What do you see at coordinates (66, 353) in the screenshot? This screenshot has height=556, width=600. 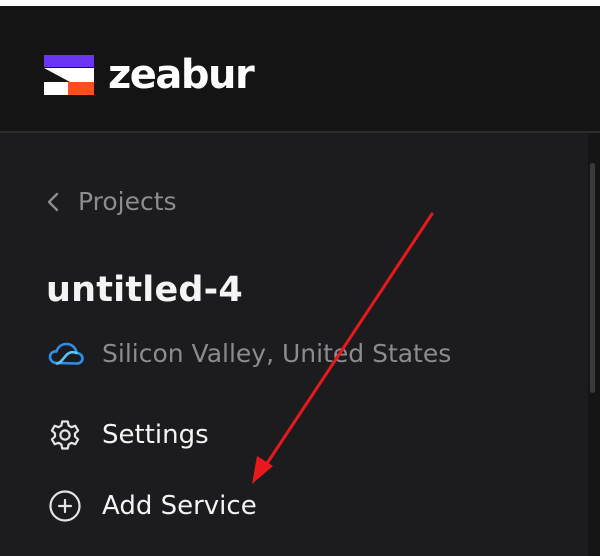 I see `cloud-icon` at bounding box center [66, 353].